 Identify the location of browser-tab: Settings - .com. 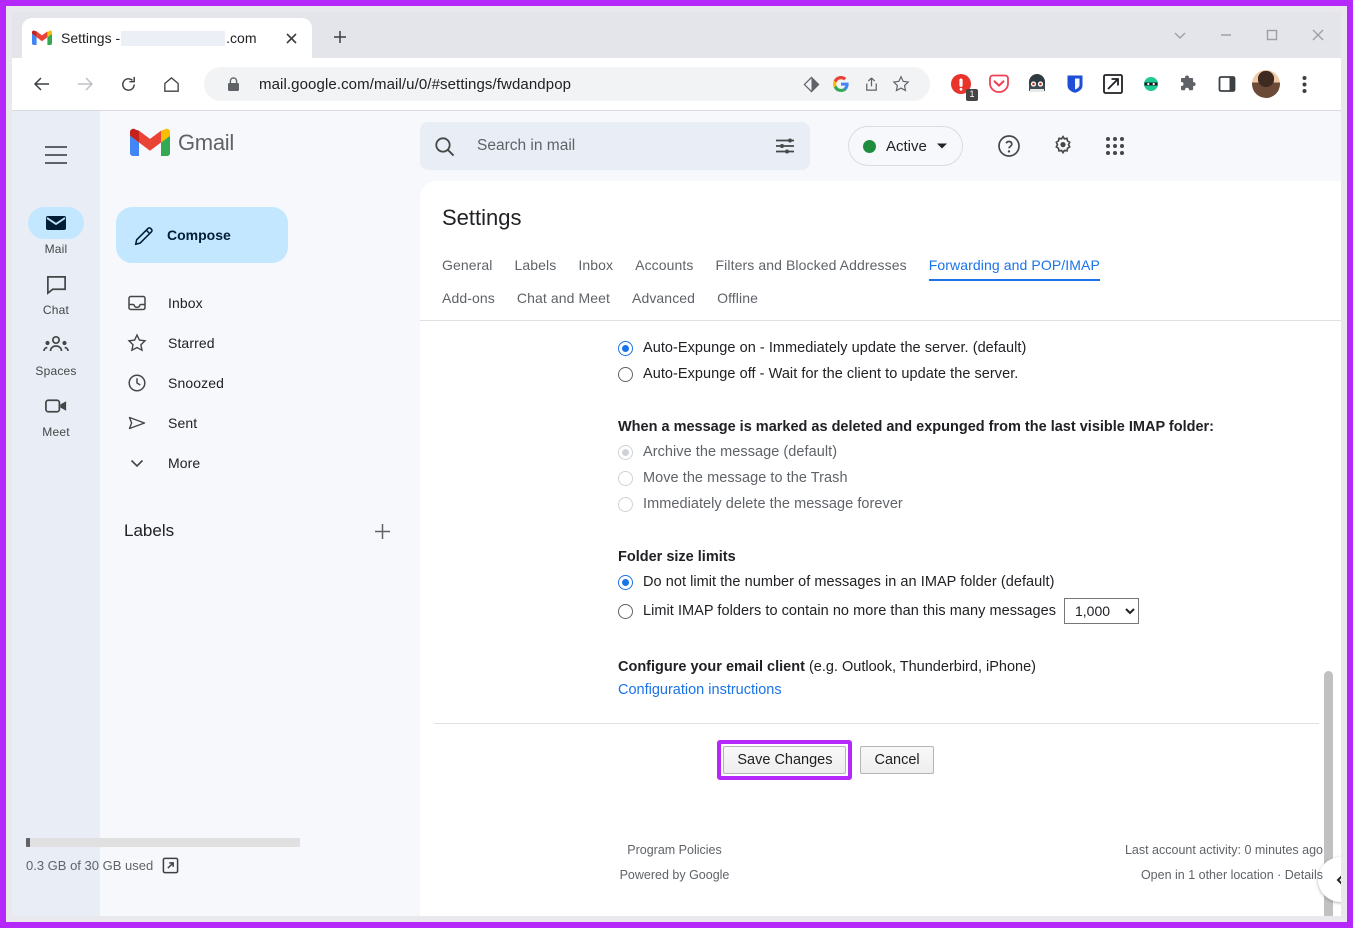
(167, 38).